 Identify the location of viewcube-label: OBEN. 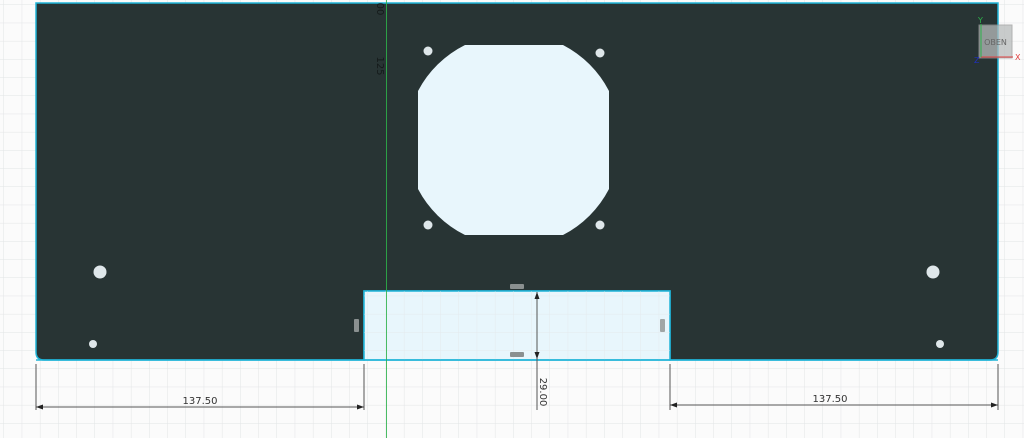
(995, 42).